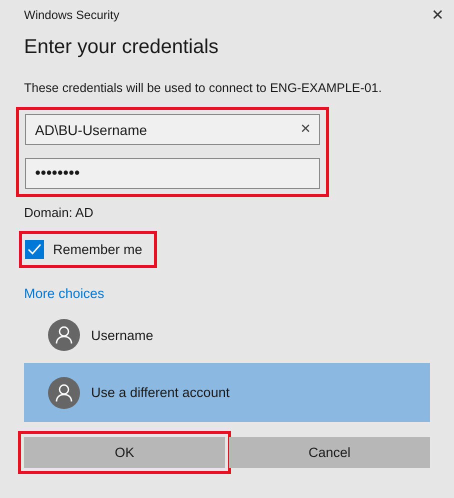  What do you see at coordinates (172, 129) in the screenshot?
I see `username-field: AD\BU-Username ✕` at bounding box center [172, 129].